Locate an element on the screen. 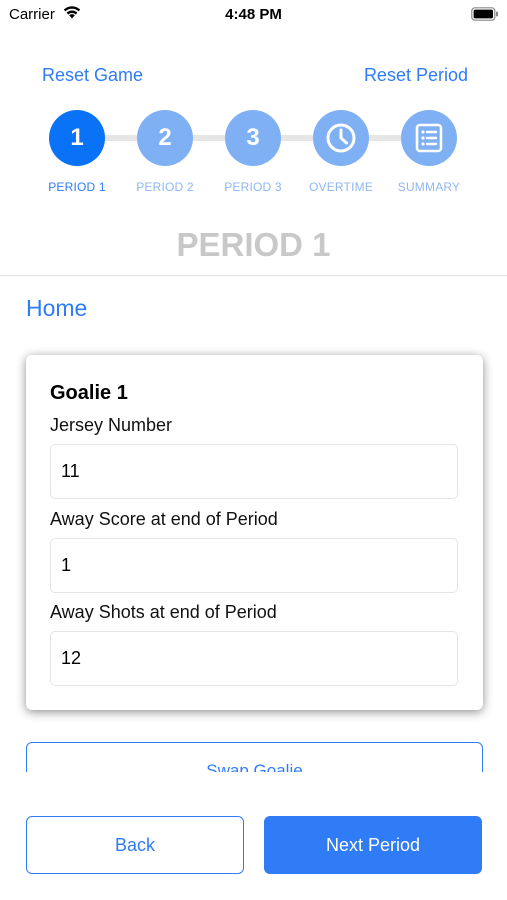  scroll-clip: Swap Goalie is located at coordinates (253, 751).